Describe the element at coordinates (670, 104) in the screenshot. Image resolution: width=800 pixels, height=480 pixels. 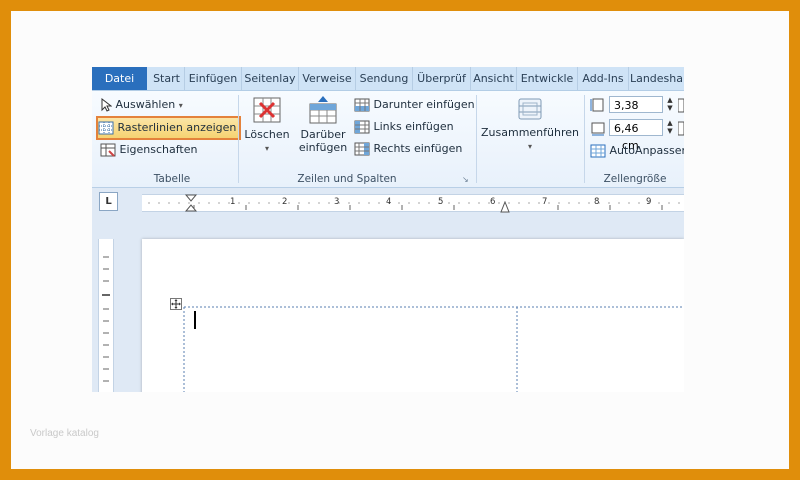
I see `row-height-spinner: ▲ ▼` at that location.